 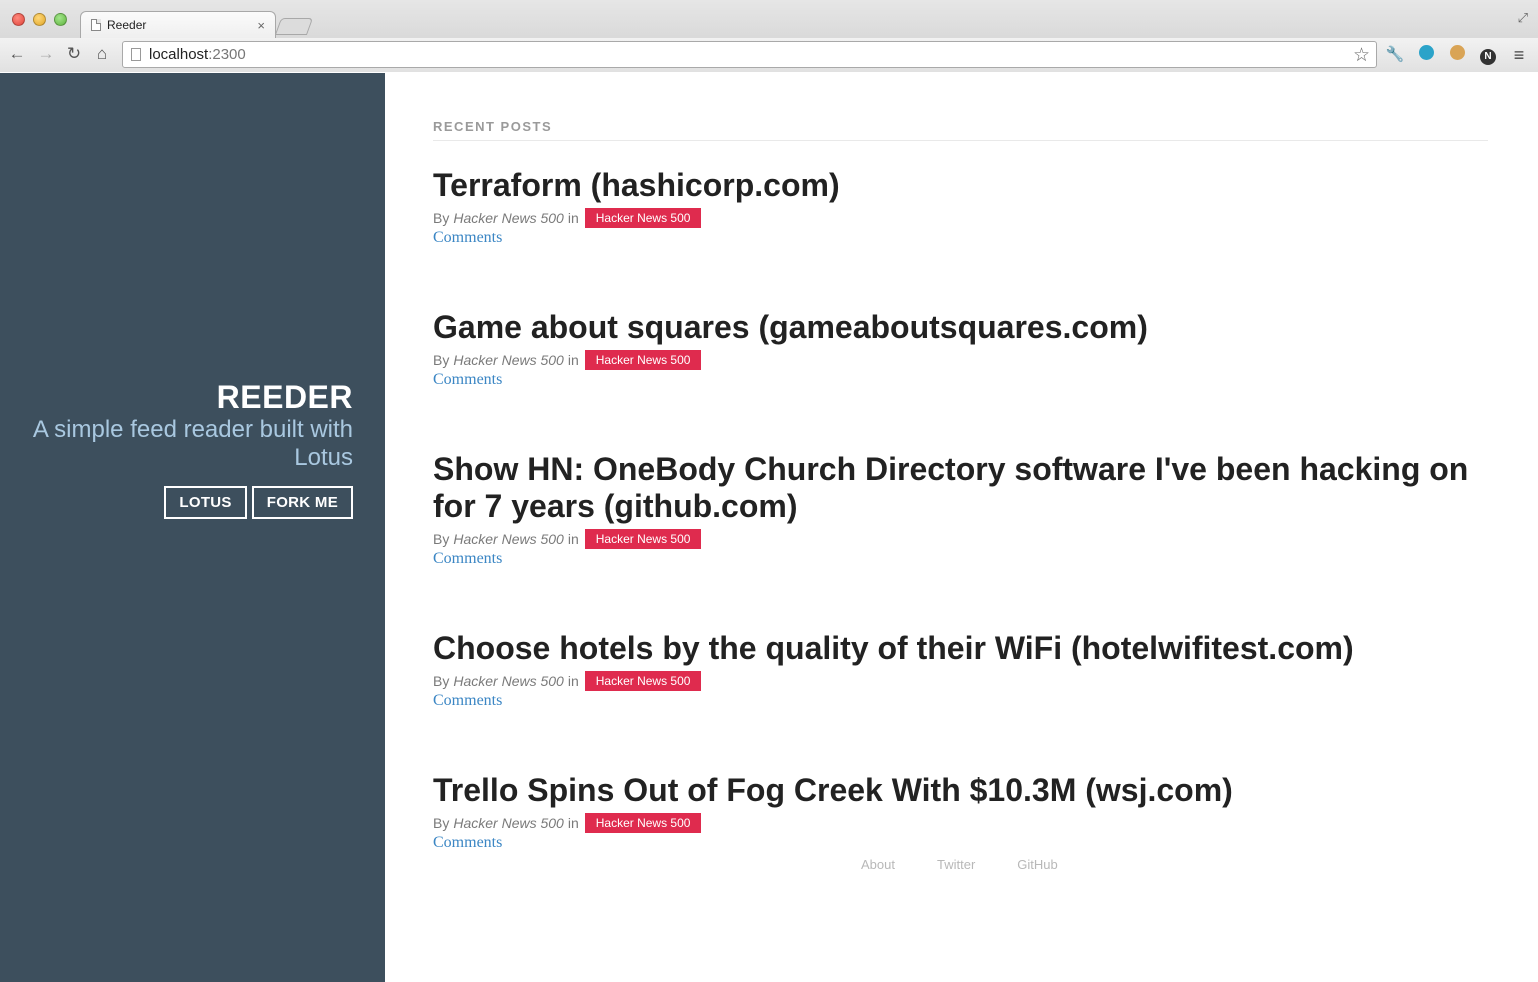 I want to click on site-tagline: A simple feed reader built with Lotus, so click(x=192, y=443).